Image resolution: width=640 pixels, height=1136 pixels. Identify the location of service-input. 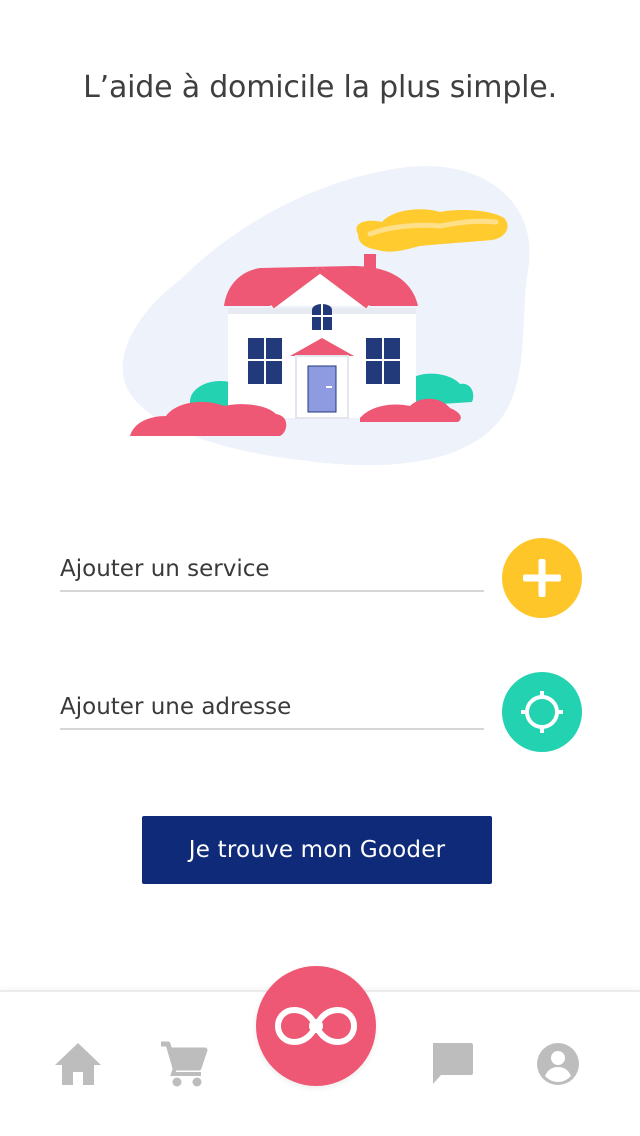
(272, 569).